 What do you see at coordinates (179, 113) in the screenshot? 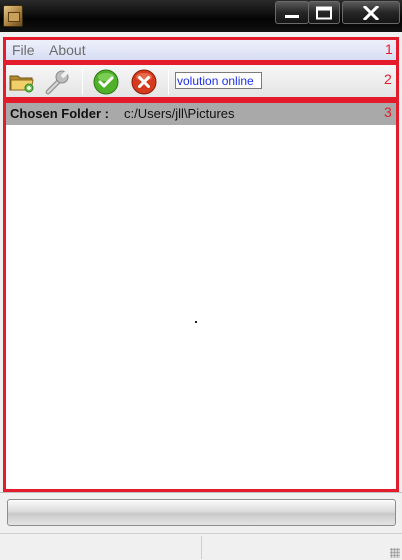
I see `folder-path: c:/Users/jll\Pictures` at bounding box center [179, 113].